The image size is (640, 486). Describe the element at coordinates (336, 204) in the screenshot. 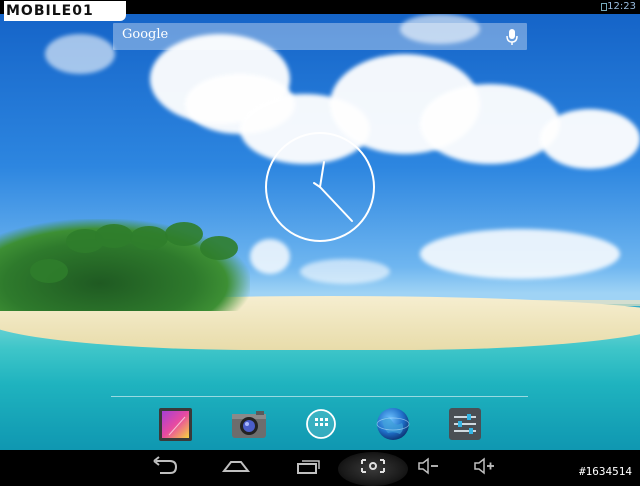

I see `minute-hand` at that location.